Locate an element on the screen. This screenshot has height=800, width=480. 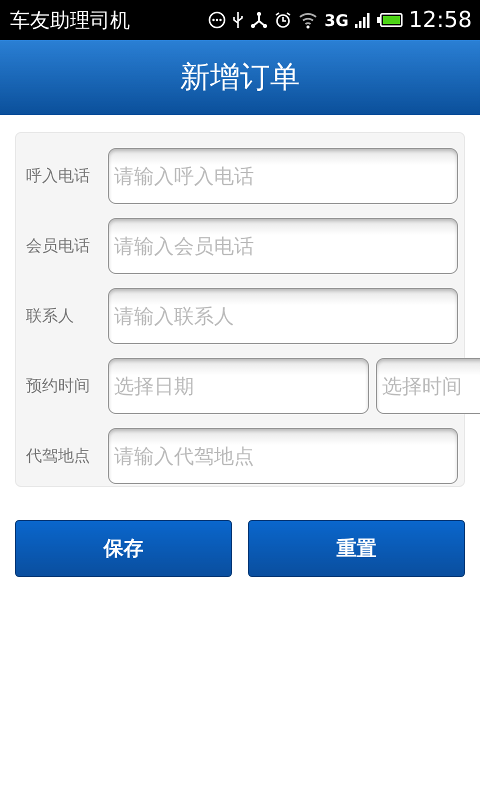
input-field: 请输入呼入电话 is located at coordinates (283, 176).